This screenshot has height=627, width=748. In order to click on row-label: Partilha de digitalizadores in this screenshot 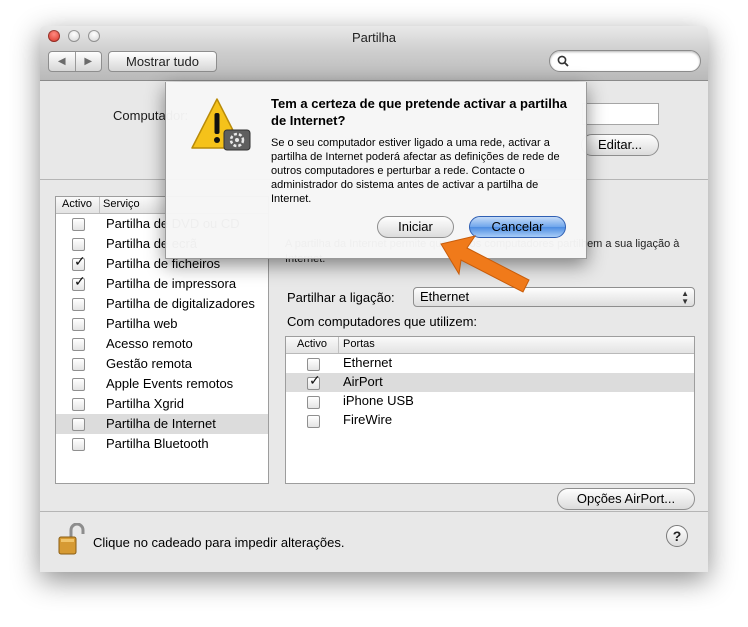, I will do `click(180, 303)`.